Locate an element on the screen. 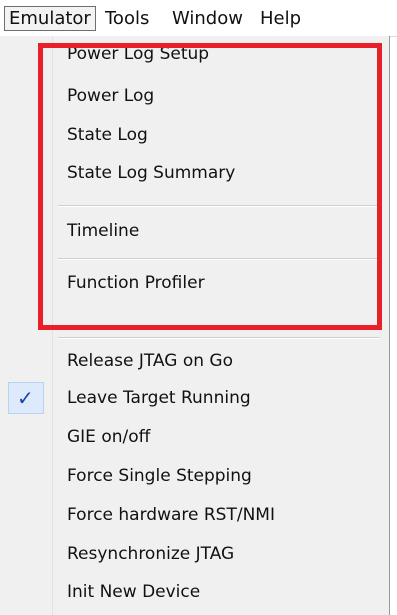 This screenshot has width=397, height=615. menu-bar: Emulator Tools Window Help is located at coordinates (198, 18).